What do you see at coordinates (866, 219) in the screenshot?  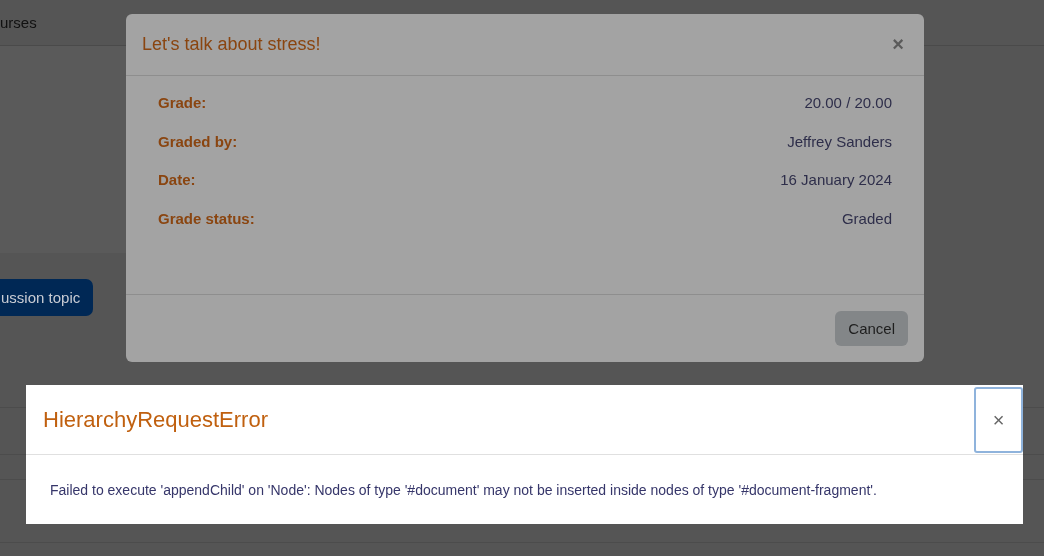 I see `field-value: Graded` at bounding box center [866, 219].